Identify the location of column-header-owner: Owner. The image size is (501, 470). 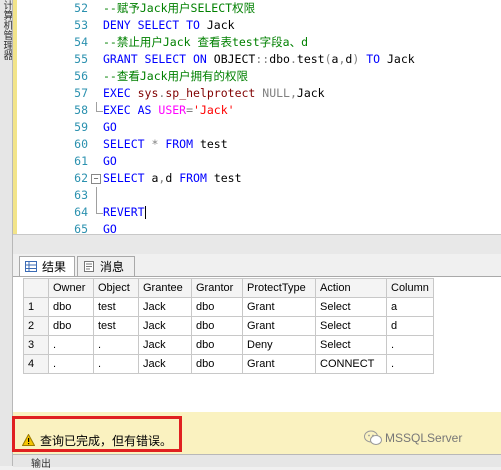
(71, 288).